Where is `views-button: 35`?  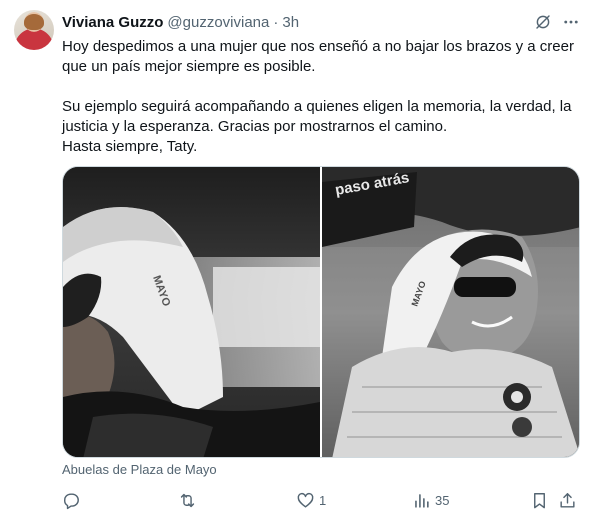 views-button: 35 is located at coordinates (430, 500).